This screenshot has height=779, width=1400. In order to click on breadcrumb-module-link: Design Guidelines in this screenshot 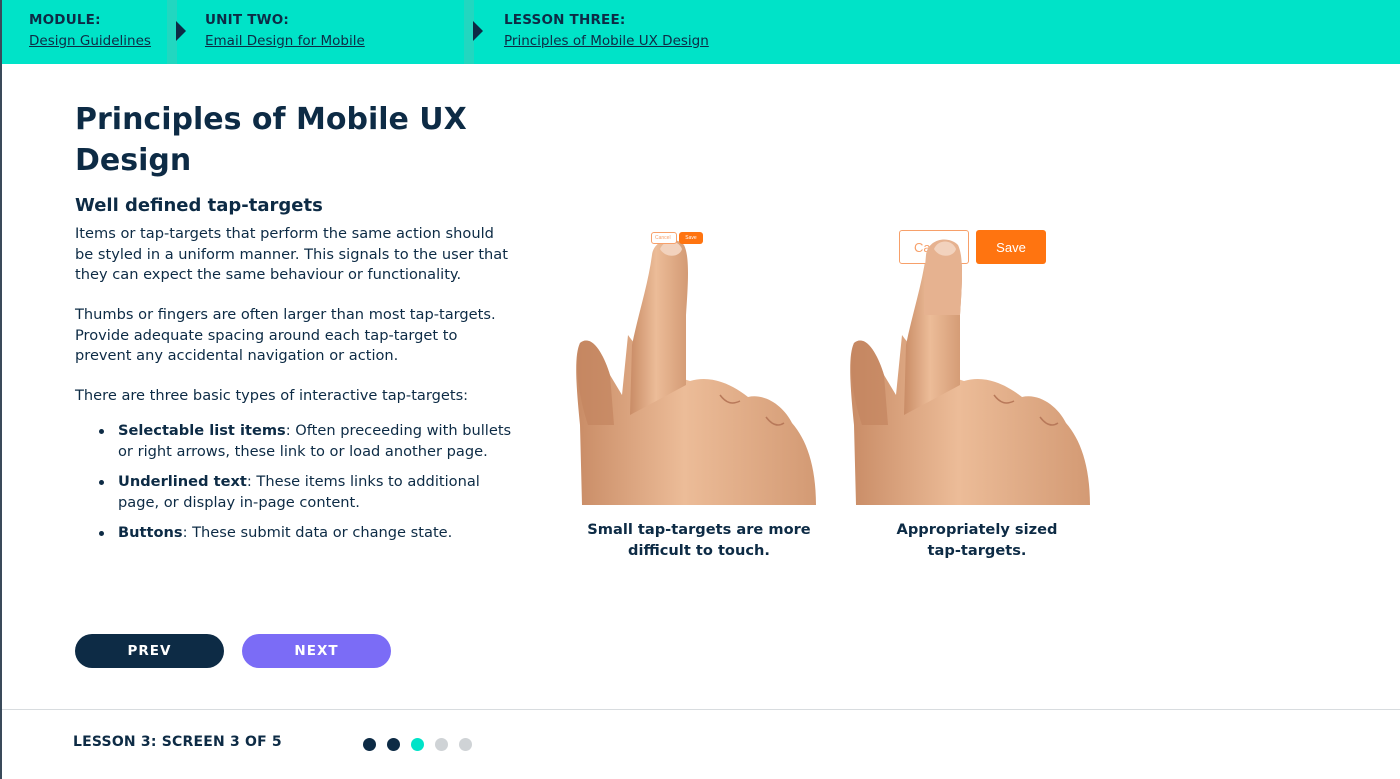, I will do `click(90, 41)`.